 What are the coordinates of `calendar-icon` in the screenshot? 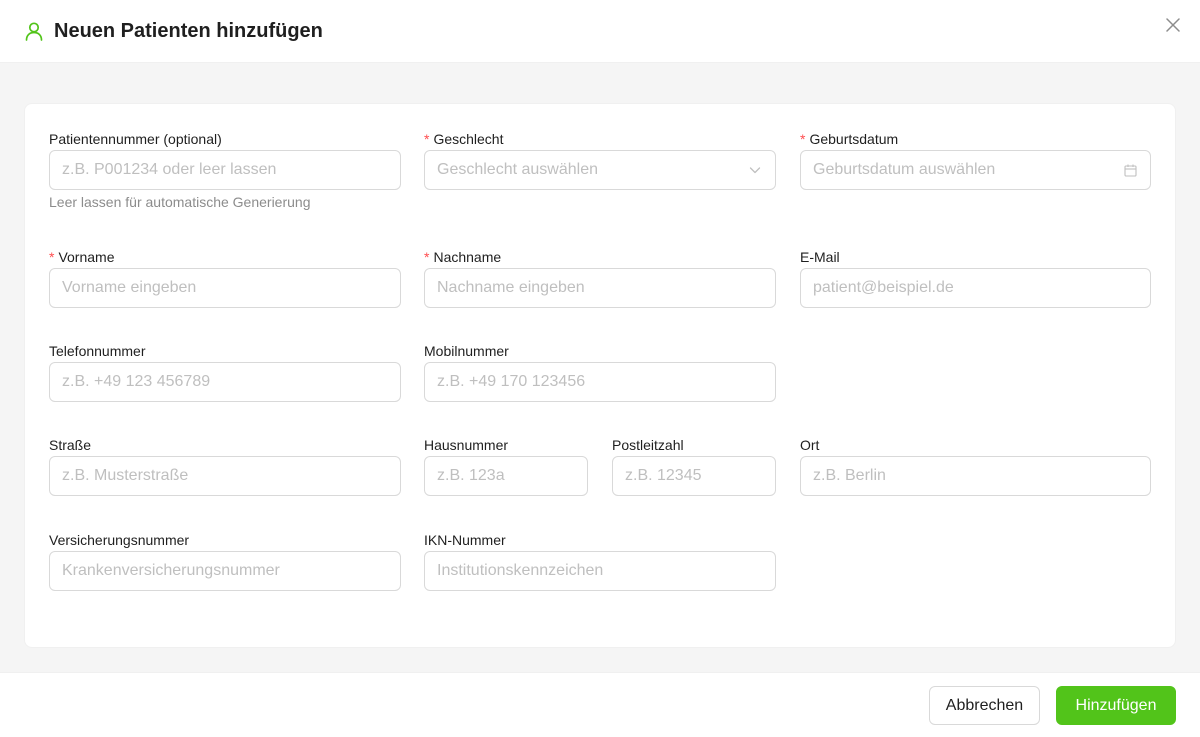 It's located at (1130, 170).